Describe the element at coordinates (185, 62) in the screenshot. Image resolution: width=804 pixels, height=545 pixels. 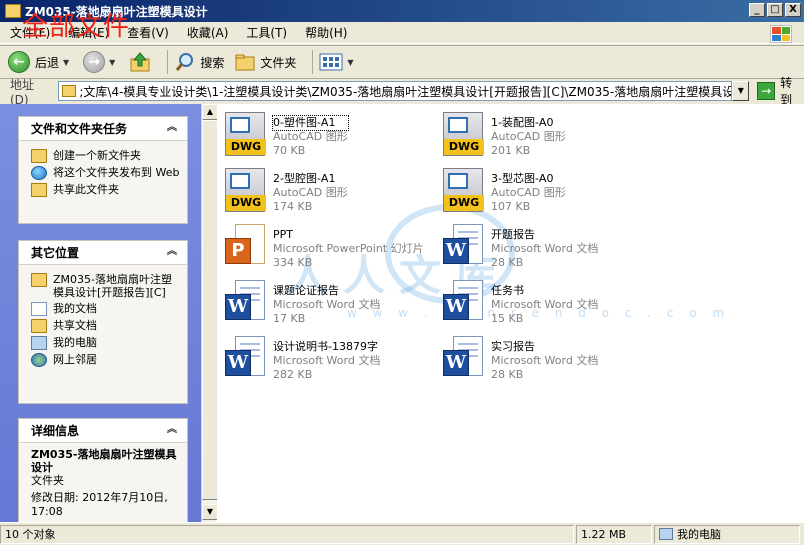
I see `search-icon` at that location.